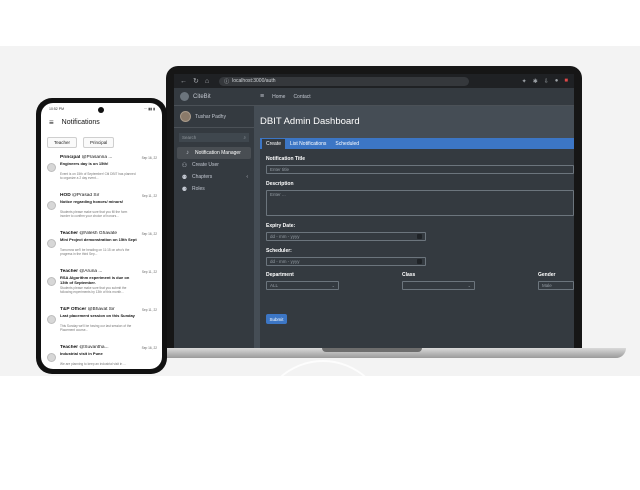 The width and height of the screenshot is (640, 490). Describe the element at coordinates (62, 142) in the screenshot. I see `filter-teacher: Teacher` at that location.